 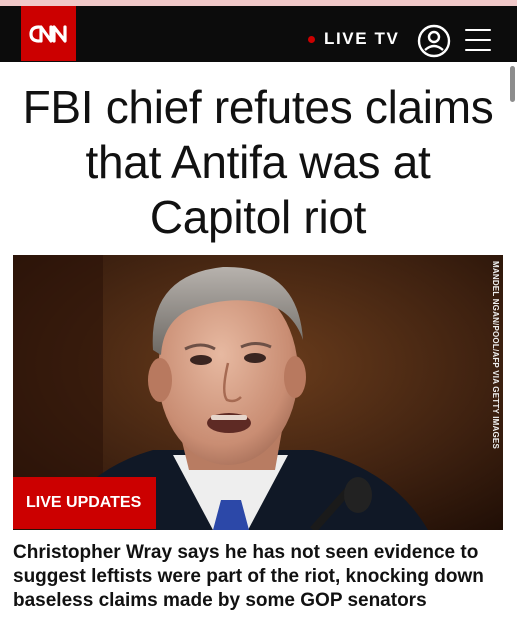 I want to click on live-indicator-dot, so click(x=311, y=39).